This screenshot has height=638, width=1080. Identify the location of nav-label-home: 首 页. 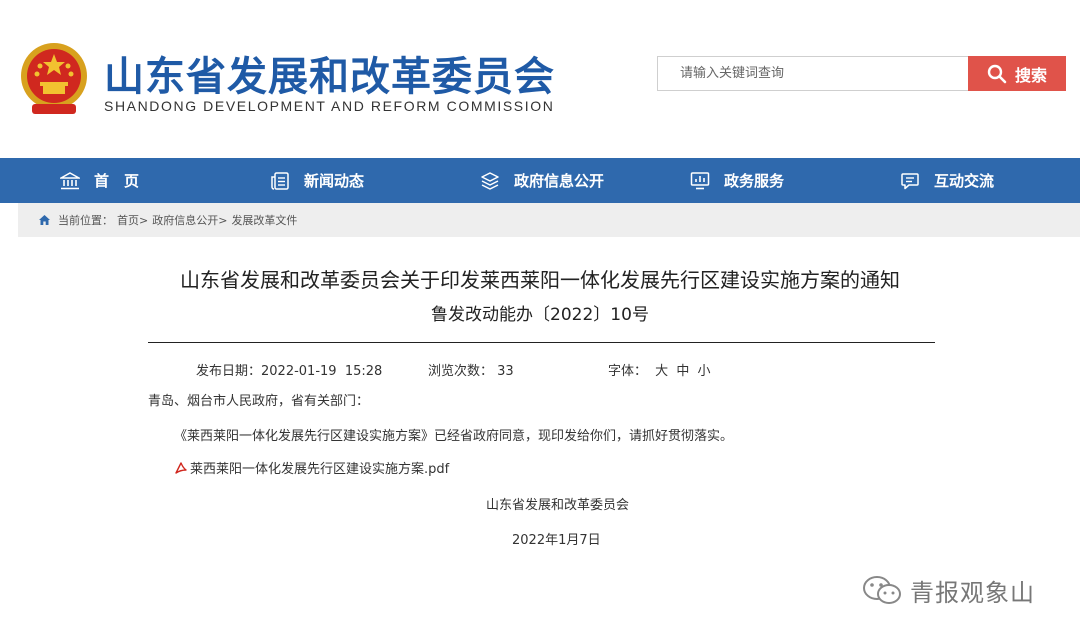
(117, 181).